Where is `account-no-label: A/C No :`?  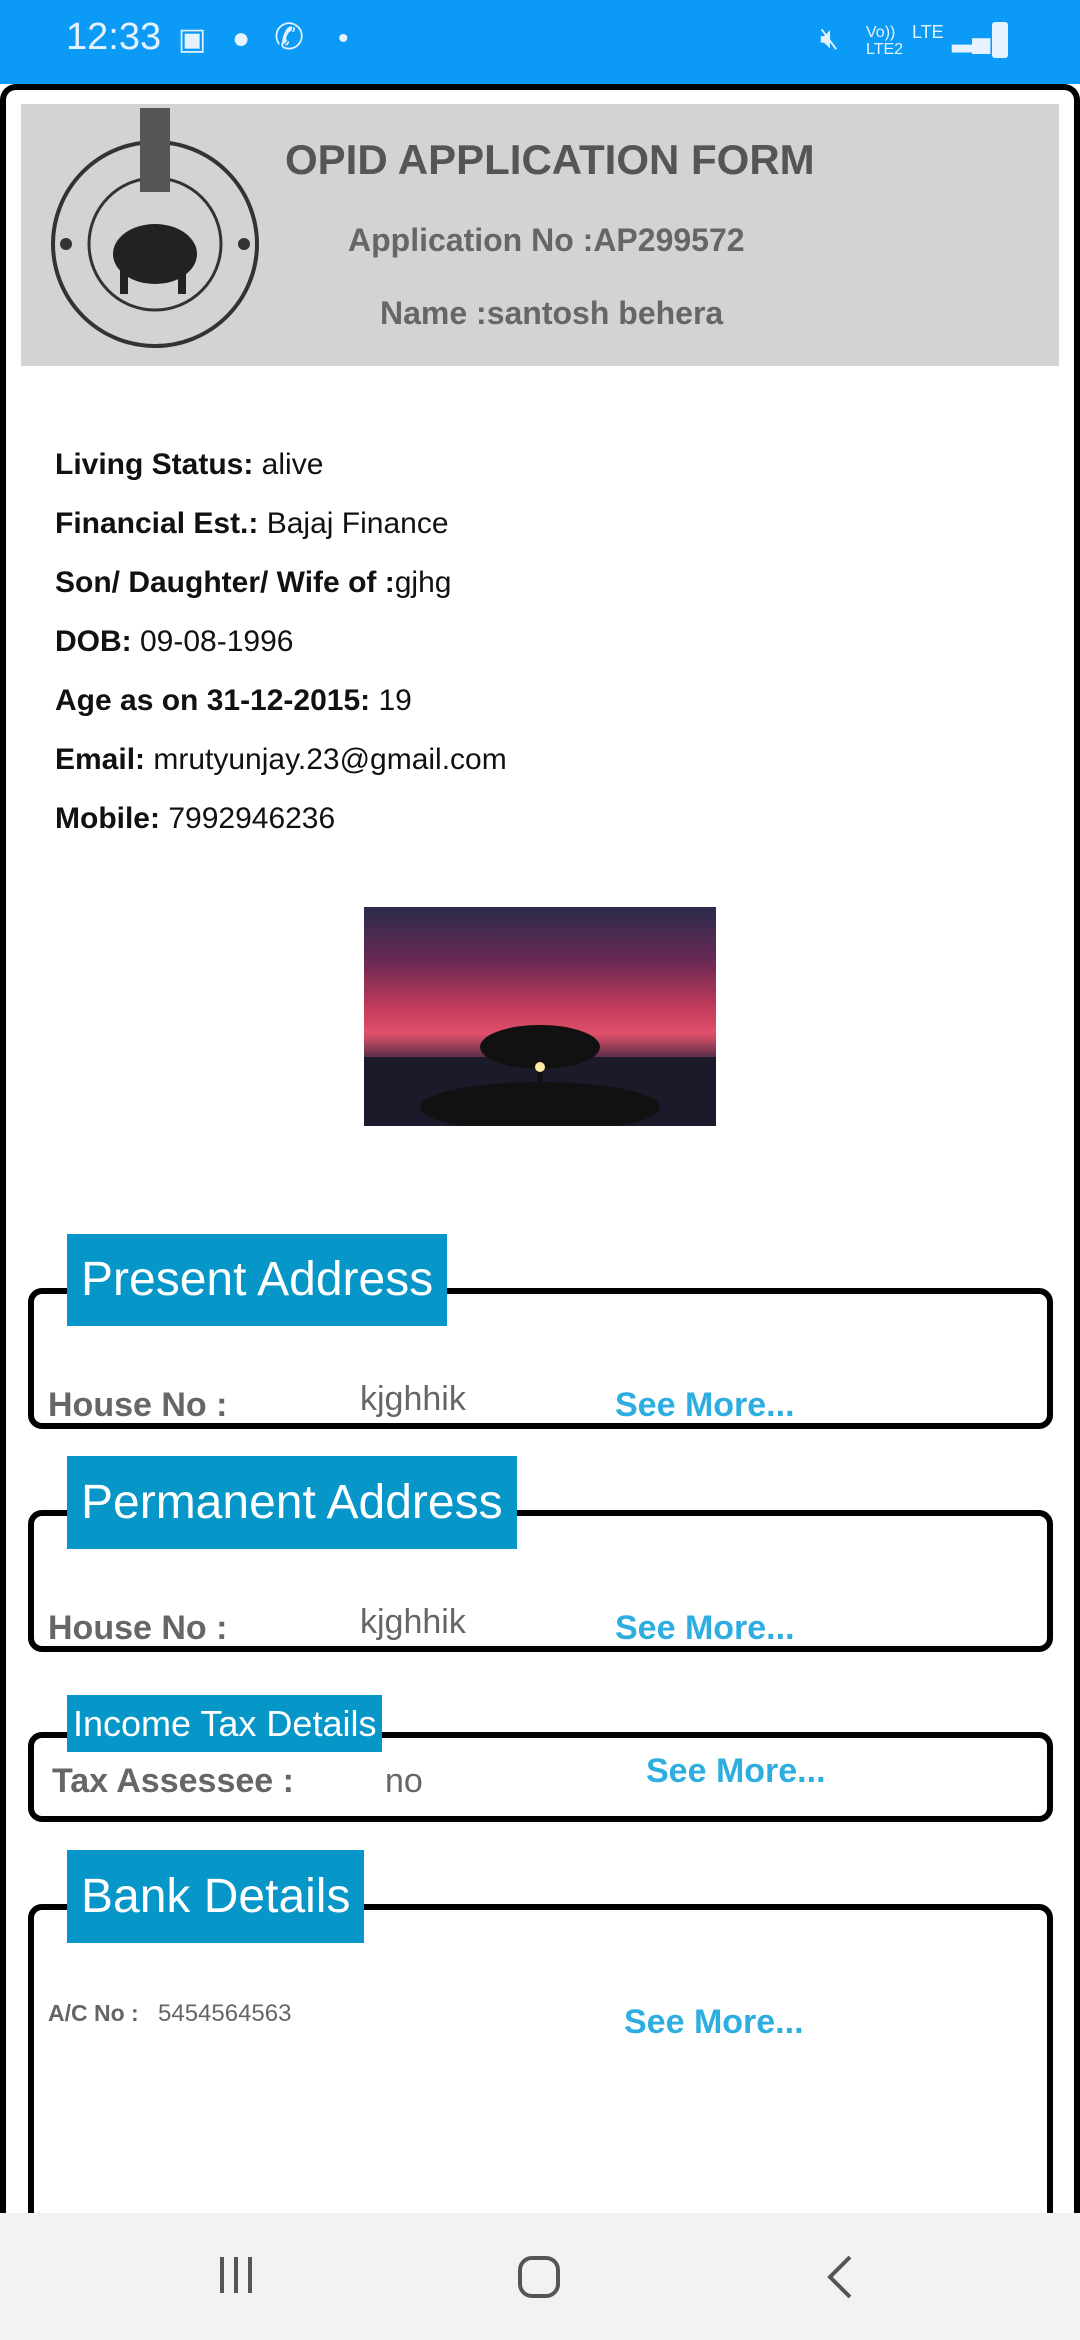
account-no-label: A/C No : is located at coordinates (93, 2013).